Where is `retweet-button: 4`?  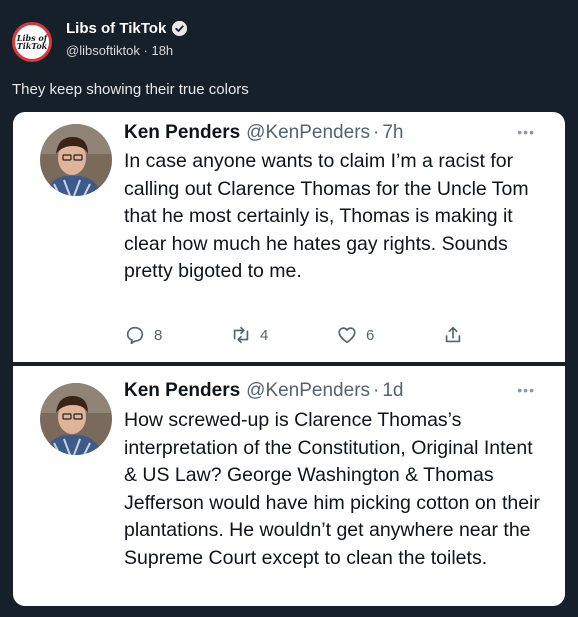 retweet-button: 4 is located at coordinates (249, 335).